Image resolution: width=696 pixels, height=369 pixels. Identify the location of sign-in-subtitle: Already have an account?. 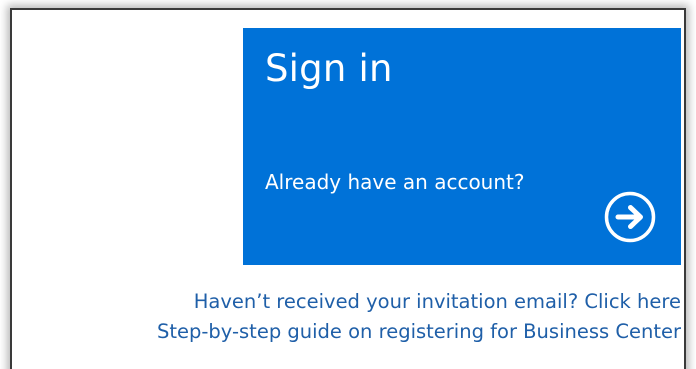
(395, 182).